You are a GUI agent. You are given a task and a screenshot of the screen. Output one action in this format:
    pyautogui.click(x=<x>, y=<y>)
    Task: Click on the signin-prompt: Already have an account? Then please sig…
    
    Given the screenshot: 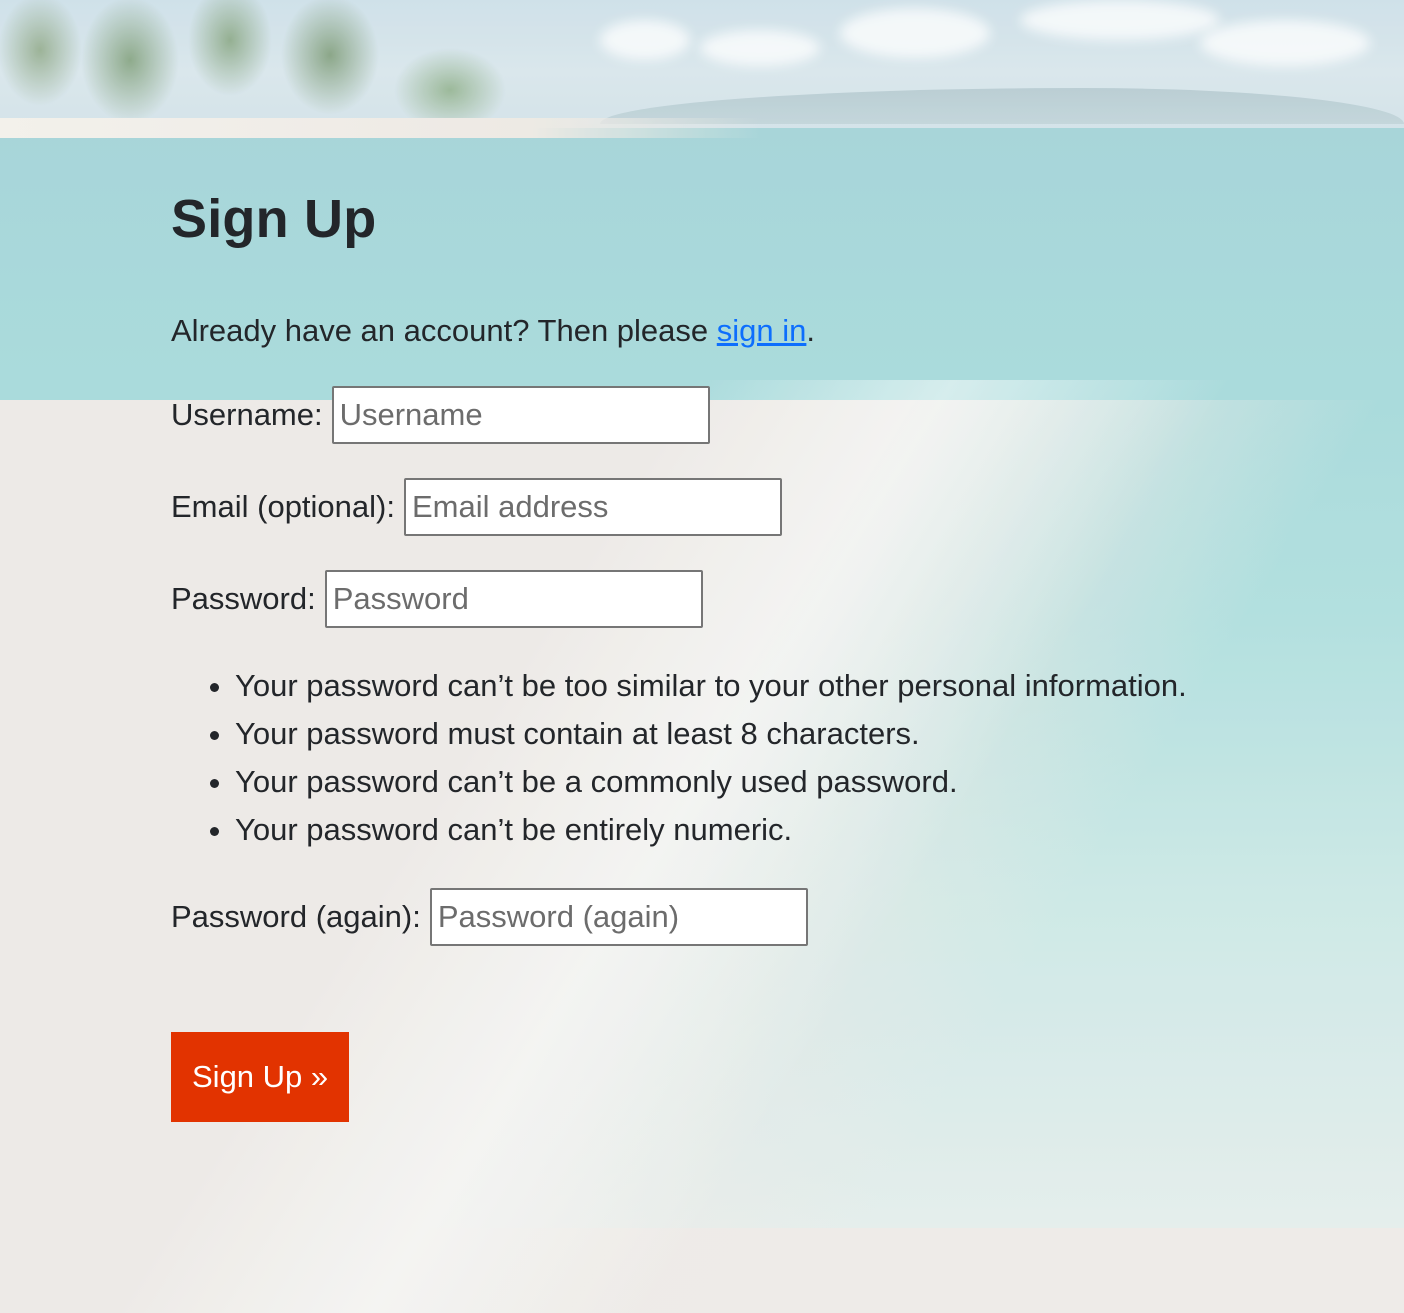 What is the action you would take?
    pyautogui.click(x=731, y=331)
    